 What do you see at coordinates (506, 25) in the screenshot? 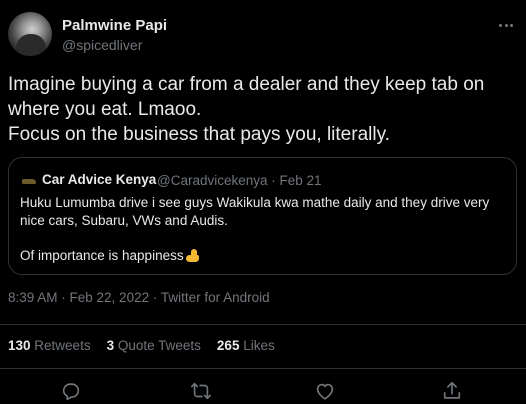
I see `more-icon` at bounding box center [506, 25].